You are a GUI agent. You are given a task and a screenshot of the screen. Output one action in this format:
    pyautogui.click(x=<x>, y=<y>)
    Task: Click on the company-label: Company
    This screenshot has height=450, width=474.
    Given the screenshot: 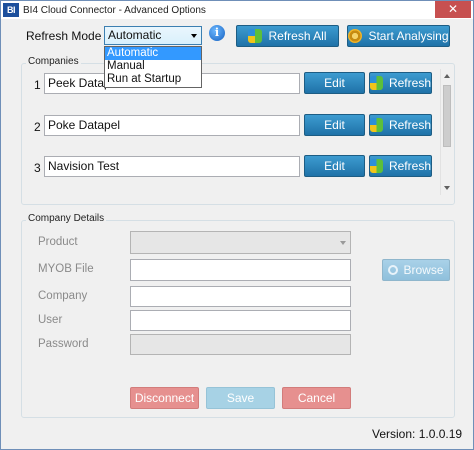 What is the action you would take?
    pyautogui.click(x=63, y=296)
    